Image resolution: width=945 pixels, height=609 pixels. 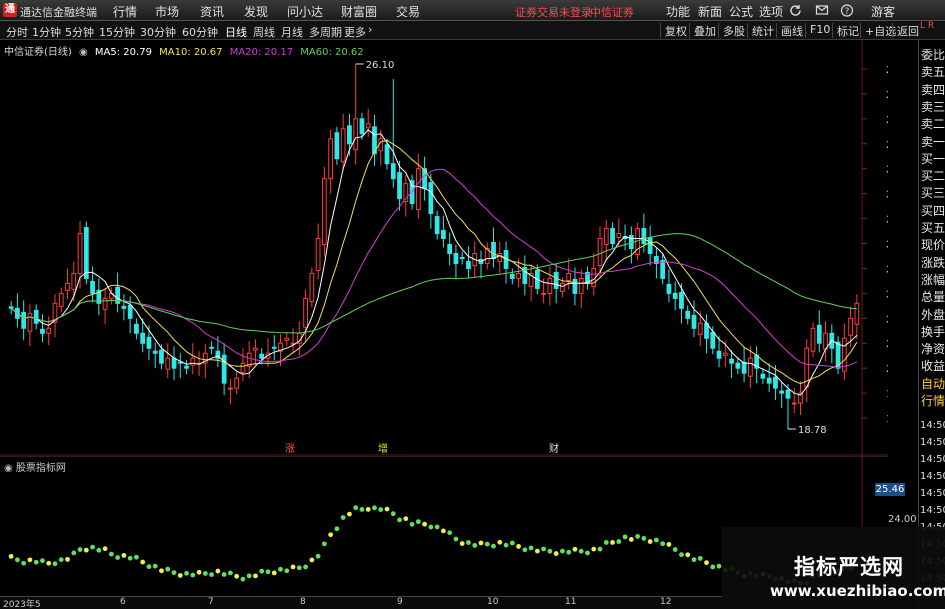 What do you see at coordinates (847, 10) in the screenshot?
I see `help-icon: ?` at bounding box center [847, 10].